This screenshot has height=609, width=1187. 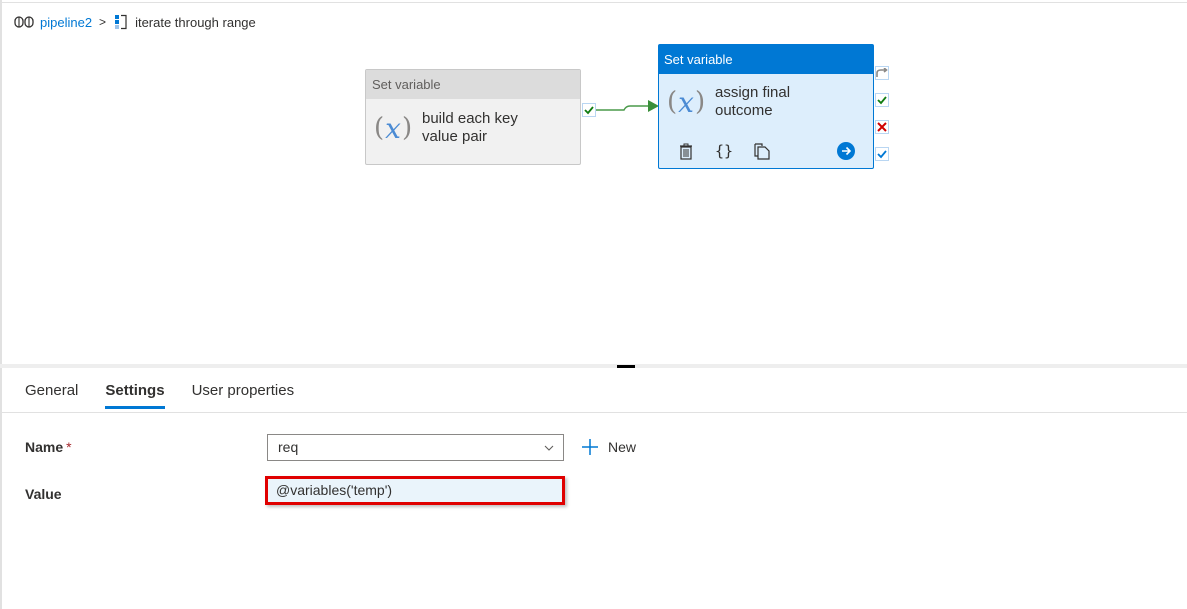 I want to click on activity-name: build each key value pair, so click(x=470, y=128).